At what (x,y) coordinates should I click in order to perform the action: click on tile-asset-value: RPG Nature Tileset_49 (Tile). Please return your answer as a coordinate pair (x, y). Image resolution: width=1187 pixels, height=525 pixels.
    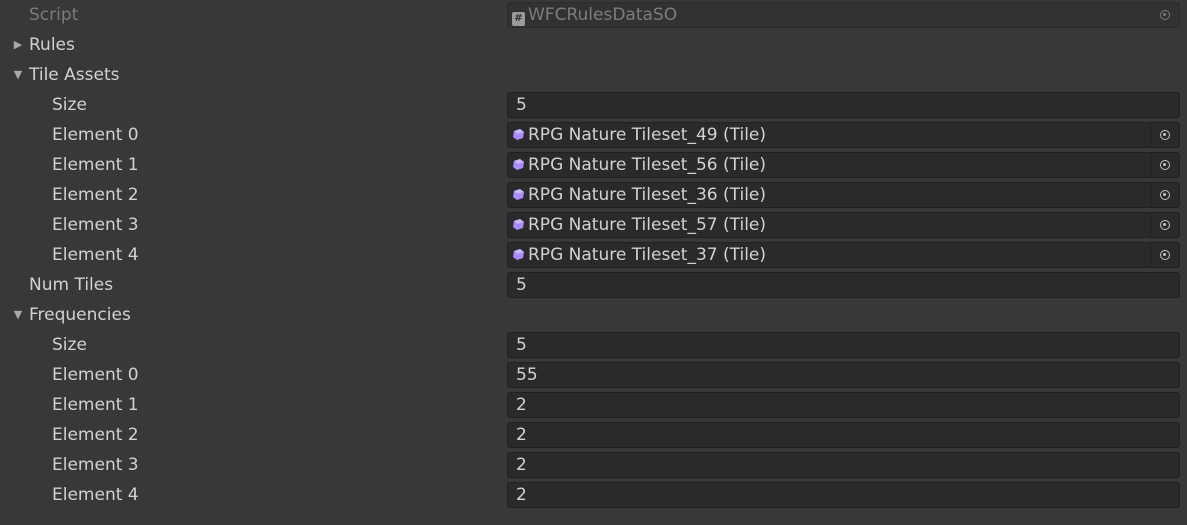
    Looking at the image, I should click on (647, 135).